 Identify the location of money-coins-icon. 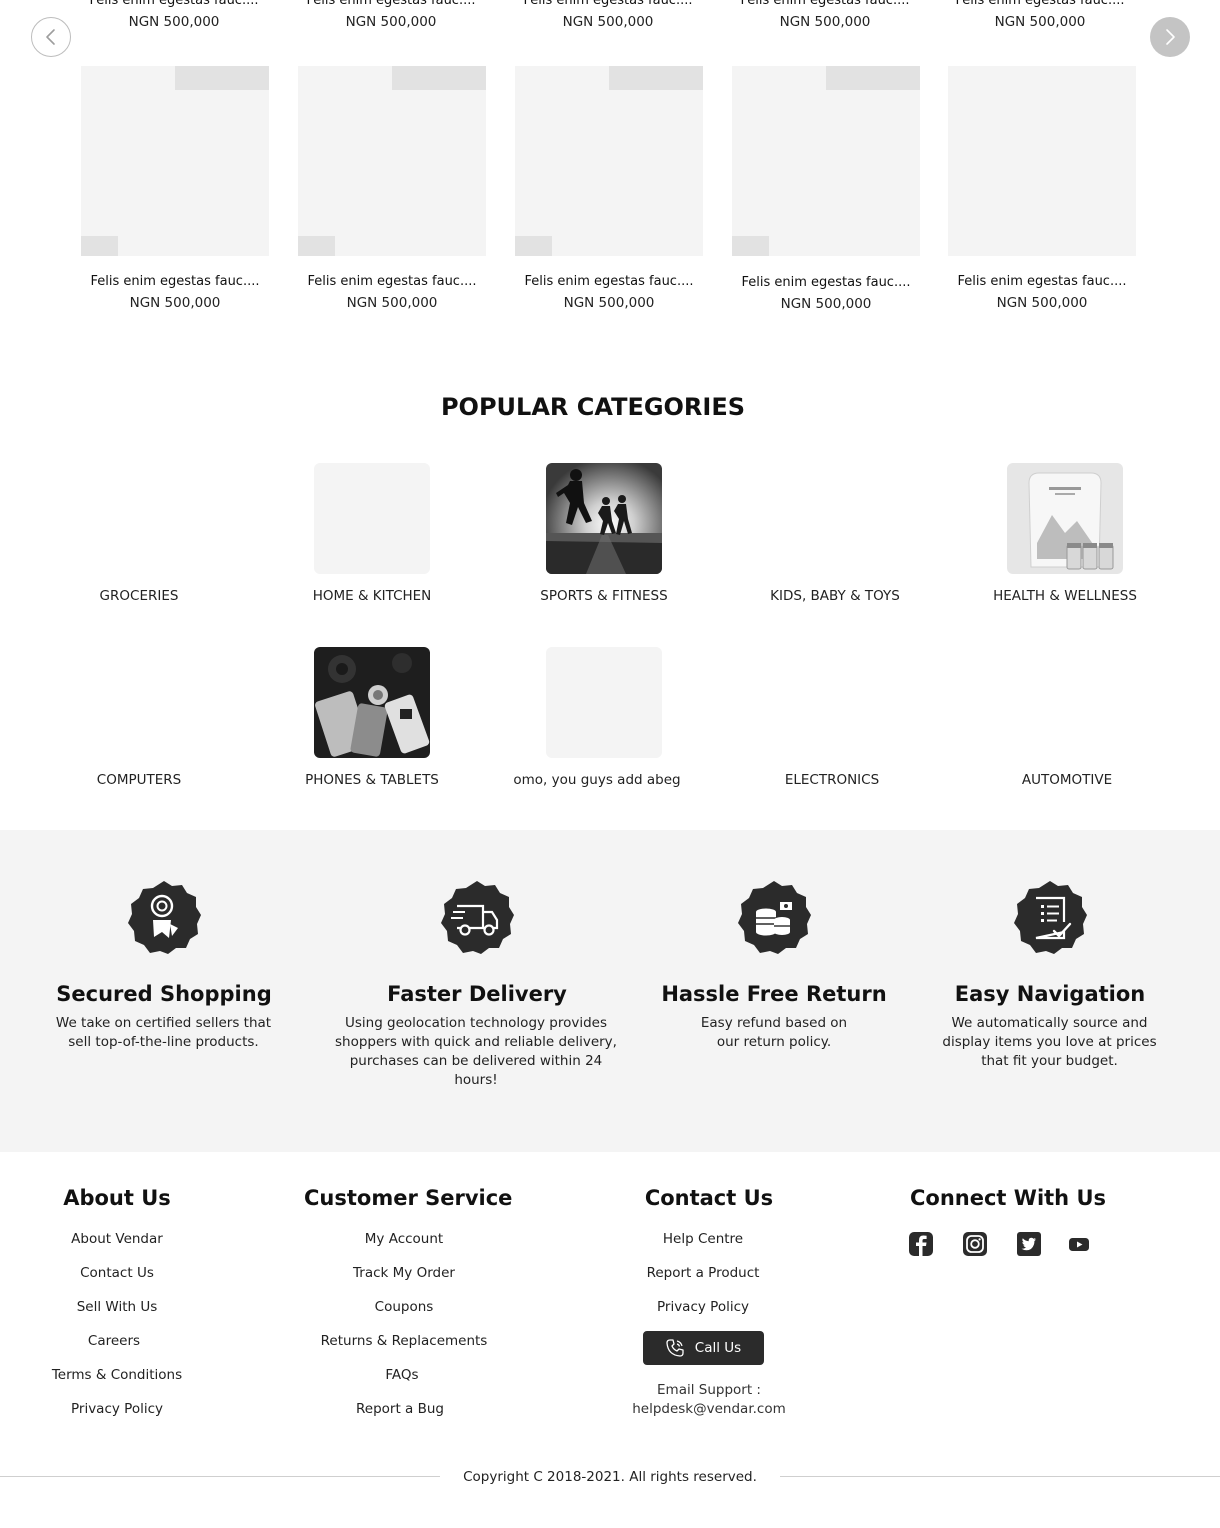
(774, 917).